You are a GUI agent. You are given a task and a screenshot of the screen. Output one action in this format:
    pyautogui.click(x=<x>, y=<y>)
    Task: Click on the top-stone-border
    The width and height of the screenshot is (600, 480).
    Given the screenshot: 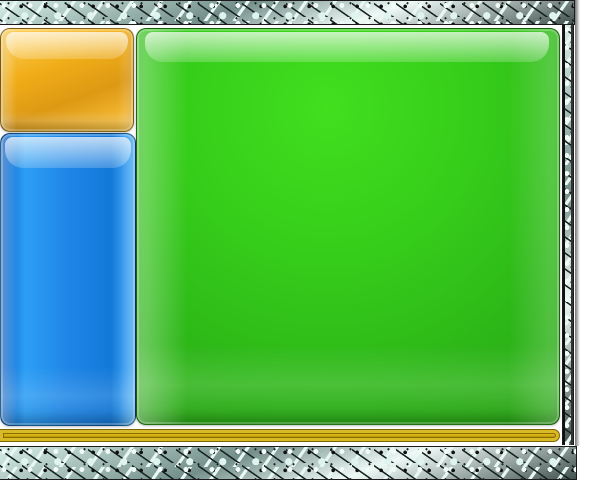 What is the action you would take?
    pyautogui.click(x=287, y=12)
    